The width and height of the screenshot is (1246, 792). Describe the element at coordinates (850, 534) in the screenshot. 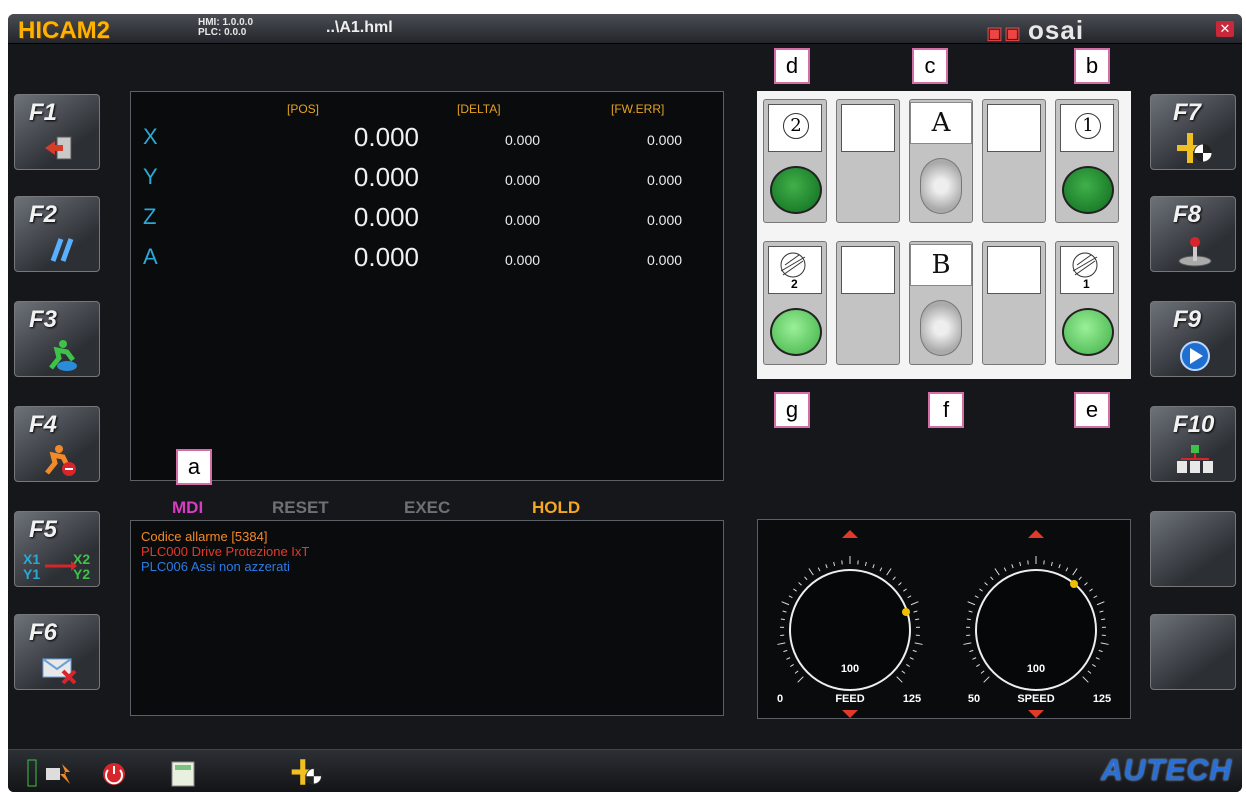

I see `feed-up-arrow-icon` at that location.